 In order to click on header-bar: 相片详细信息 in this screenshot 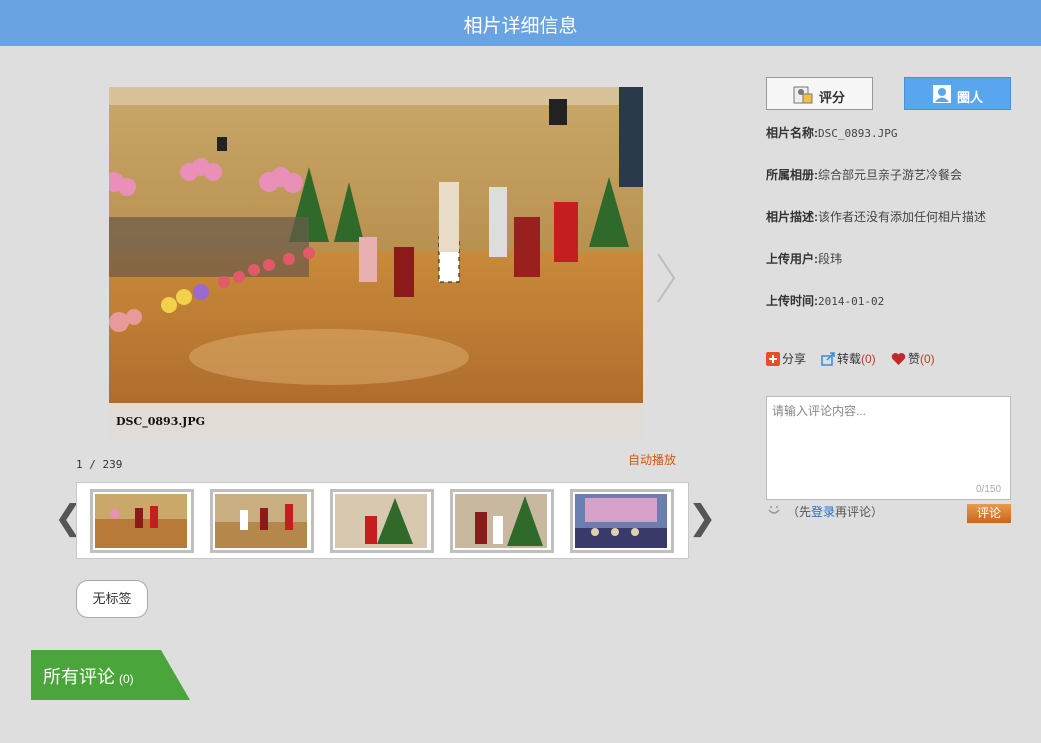, I will do `click(520, 23)`.